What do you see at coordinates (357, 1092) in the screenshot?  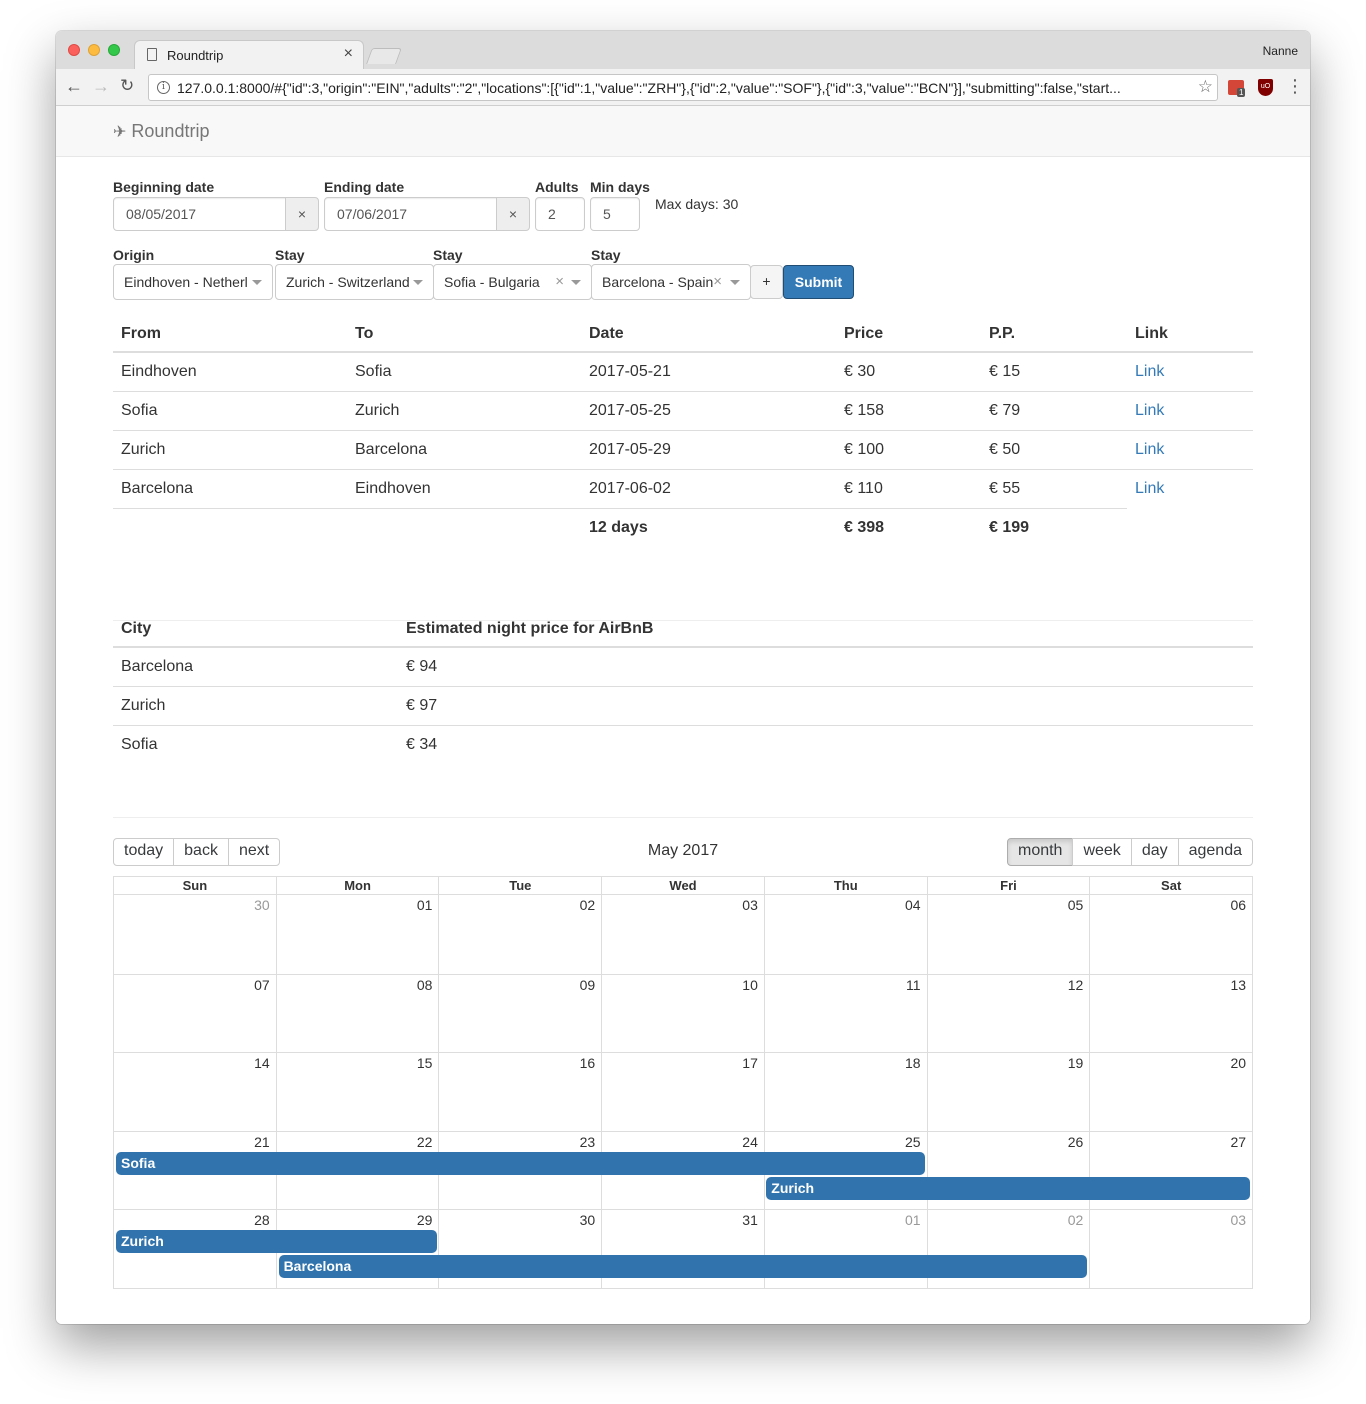 I see `day-cell: 15` at bounding box center [357, 1092].